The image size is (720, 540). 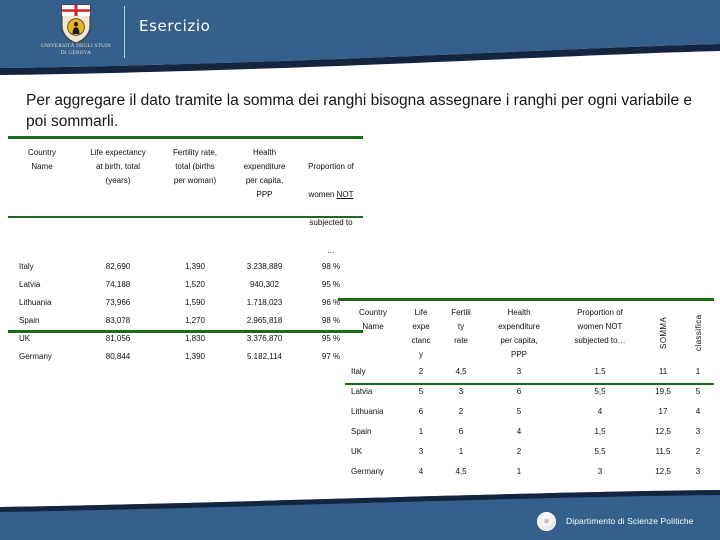 What do you see at coordinates (461, 411) in the screenshot?
I see `cell-fertility-rate: 2` at bounding box center [461, 411].